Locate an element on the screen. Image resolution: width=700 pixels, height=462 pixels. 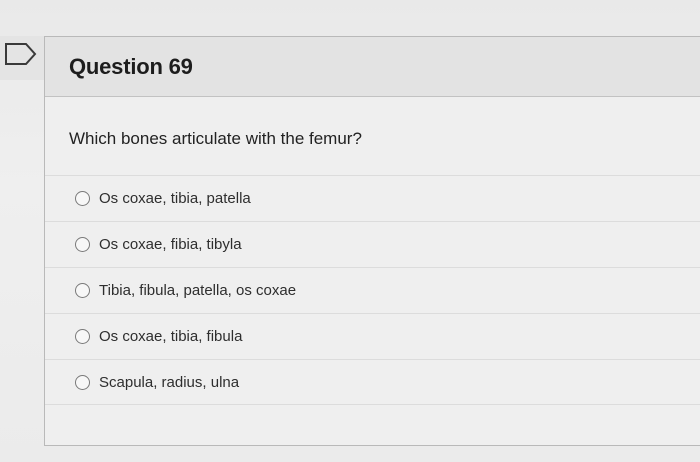
answer-option-label: Os coxae, fibia, tibyla is located at coordinates (170, 244).